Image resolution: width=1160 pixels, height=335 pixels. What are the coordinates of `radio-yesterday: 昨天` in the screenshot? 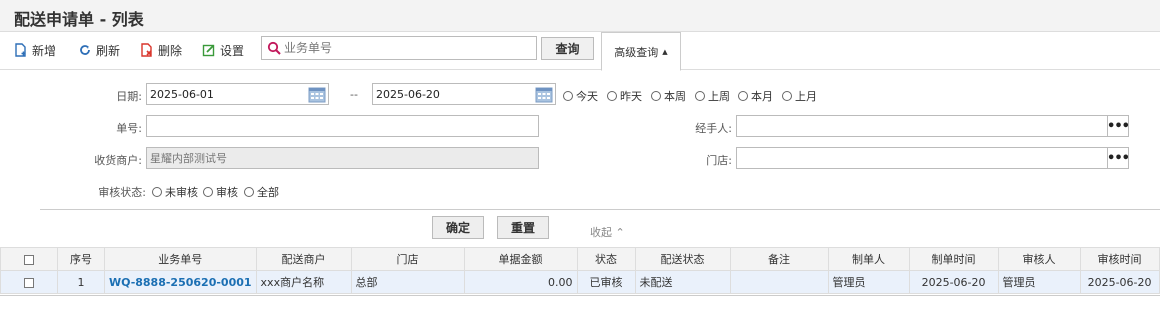 It's located at (624, 96).